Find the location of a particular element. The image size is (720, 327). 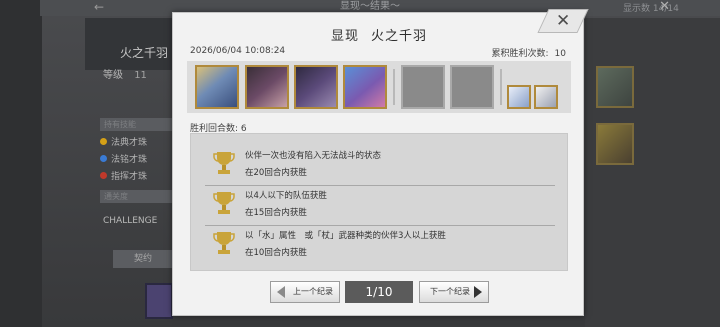

title-prefix: 显现 is located at coordinates (344, 36).